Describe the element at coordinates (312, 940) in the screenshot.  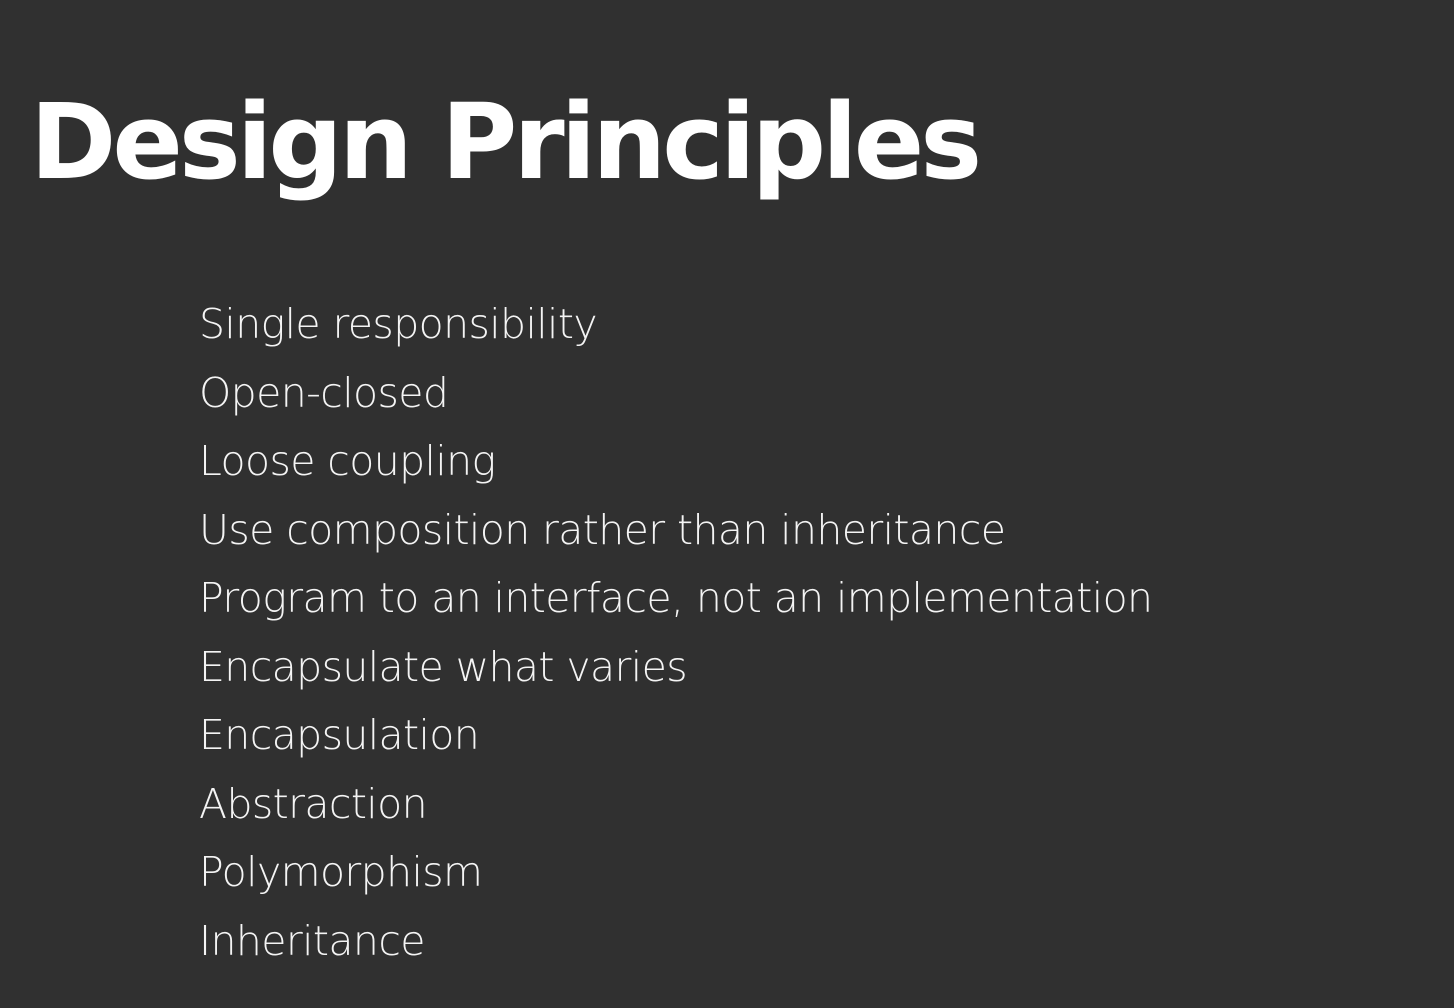
I see `principle-item-inheritance: Inheritance` at that location.